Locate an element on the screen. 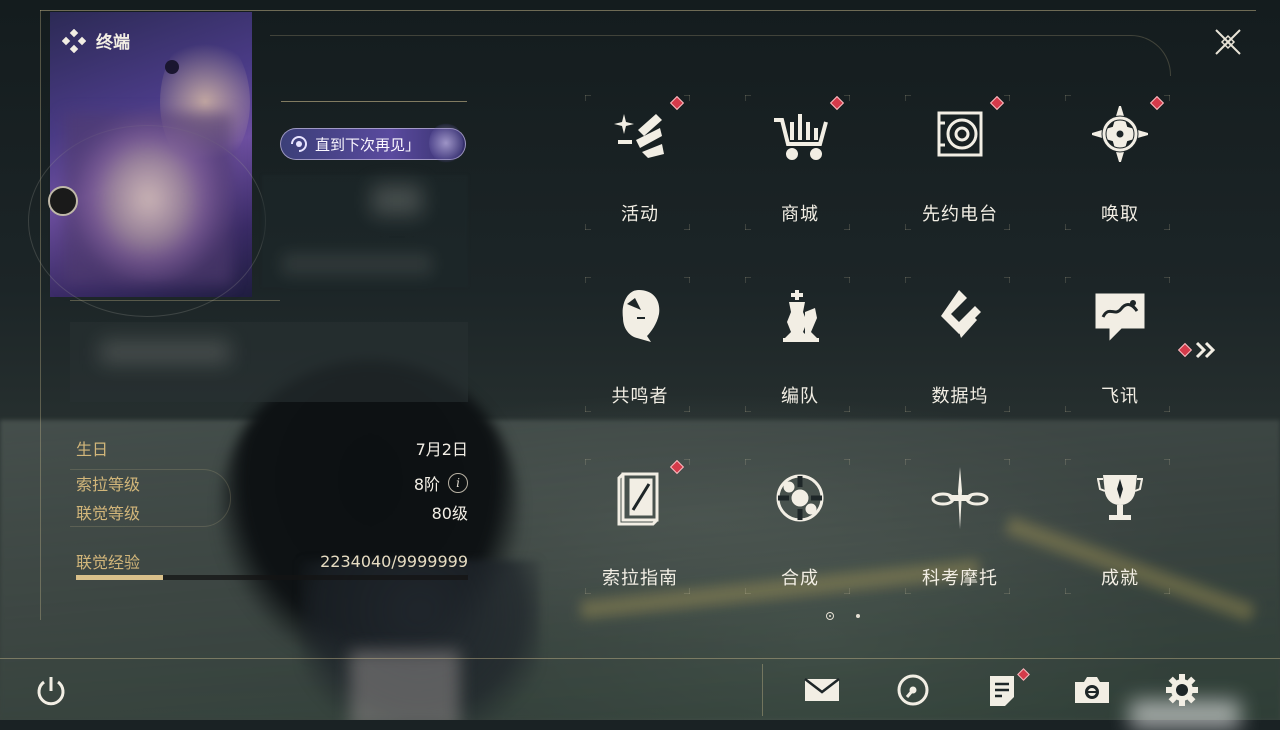 This screenshot has width=1280, height=730. settings-button is located at coordinates (1182, 690).